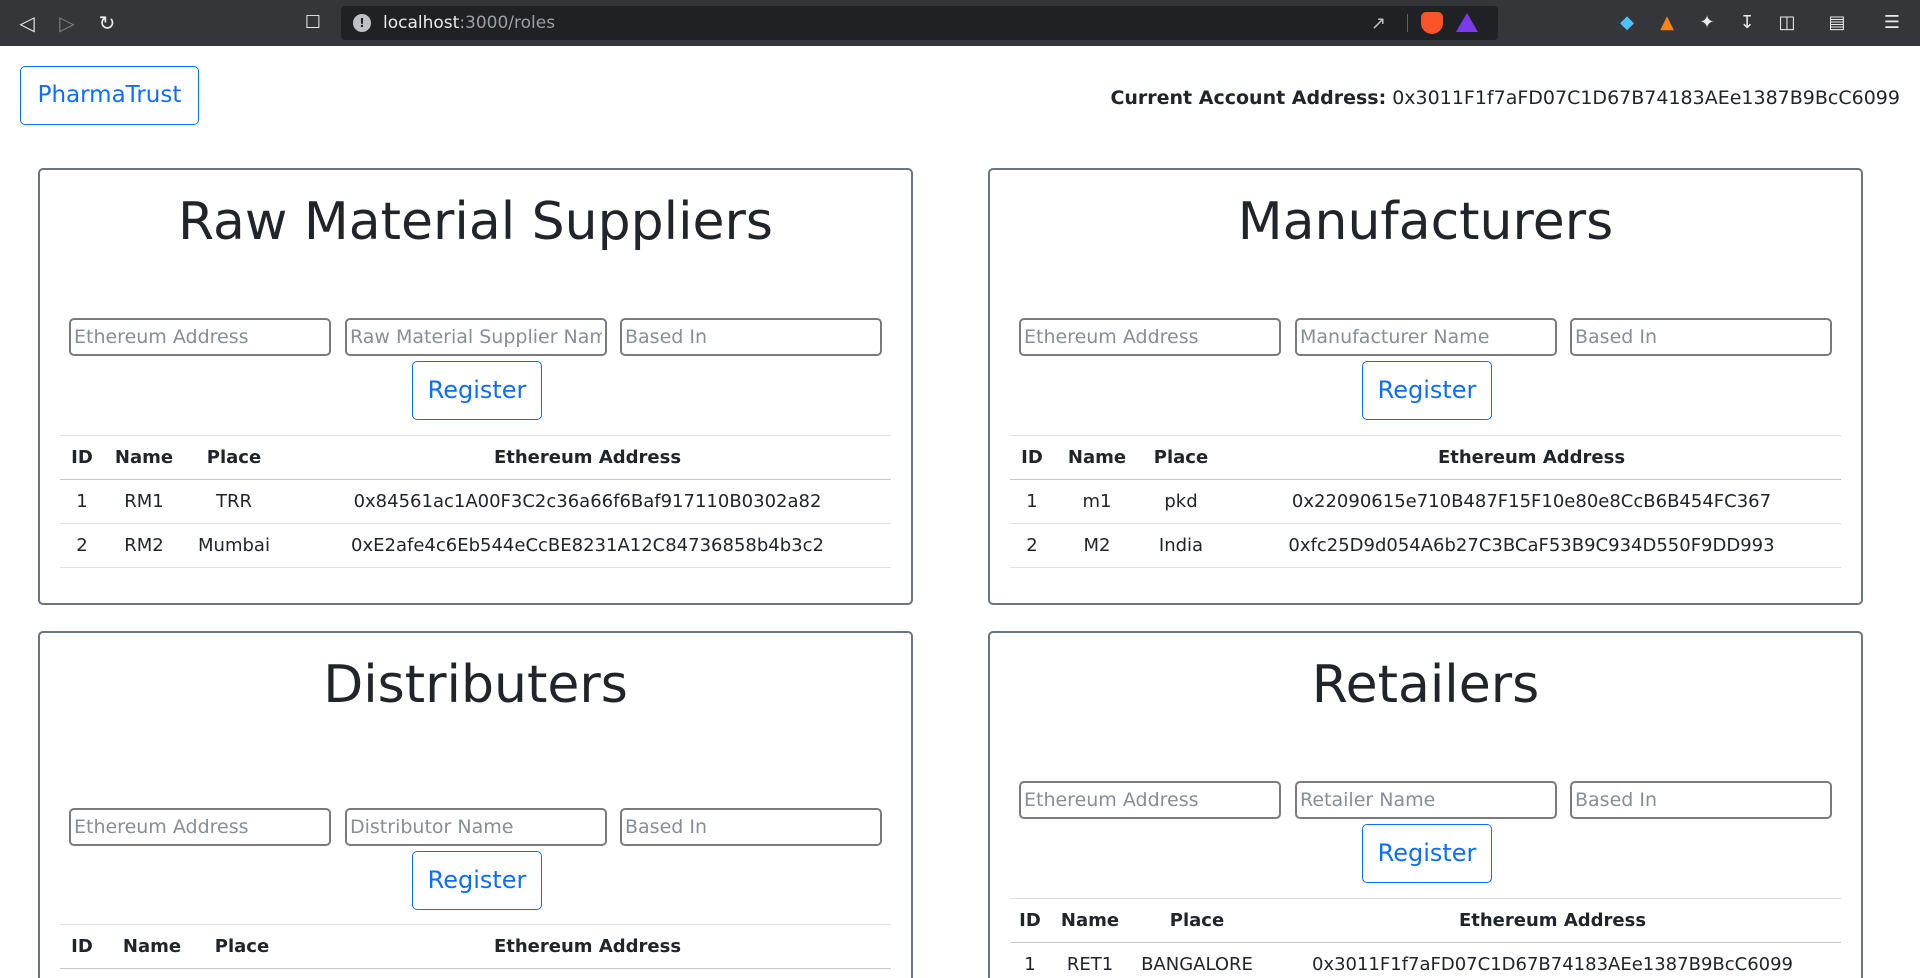 Image resolution: width=1920 pixels, height=978 pixels. I want to click on distributers-form, so click(476, 827).